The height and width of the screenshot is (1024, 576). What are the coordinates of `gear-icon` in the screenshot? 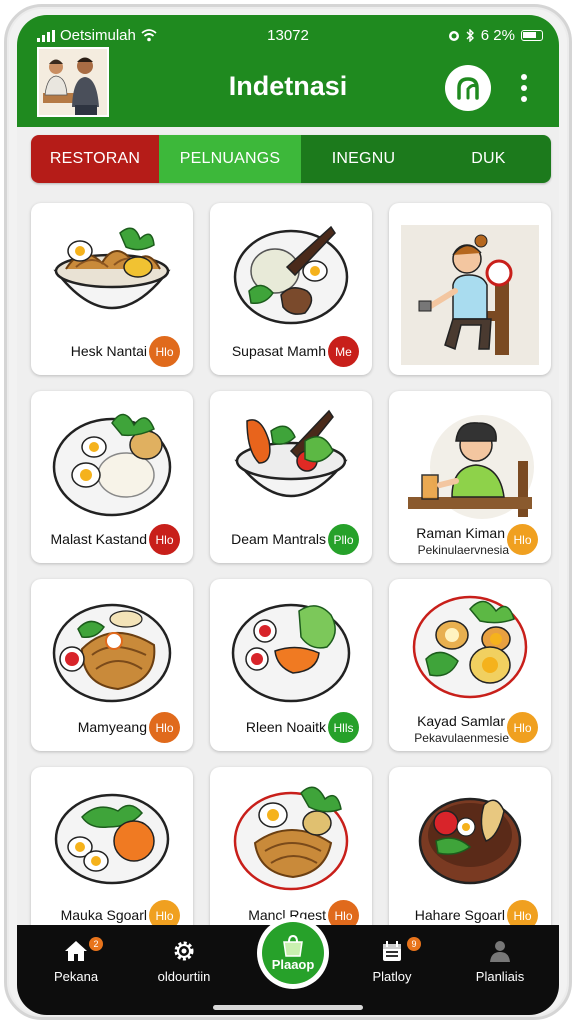 It's located at (184, 951).